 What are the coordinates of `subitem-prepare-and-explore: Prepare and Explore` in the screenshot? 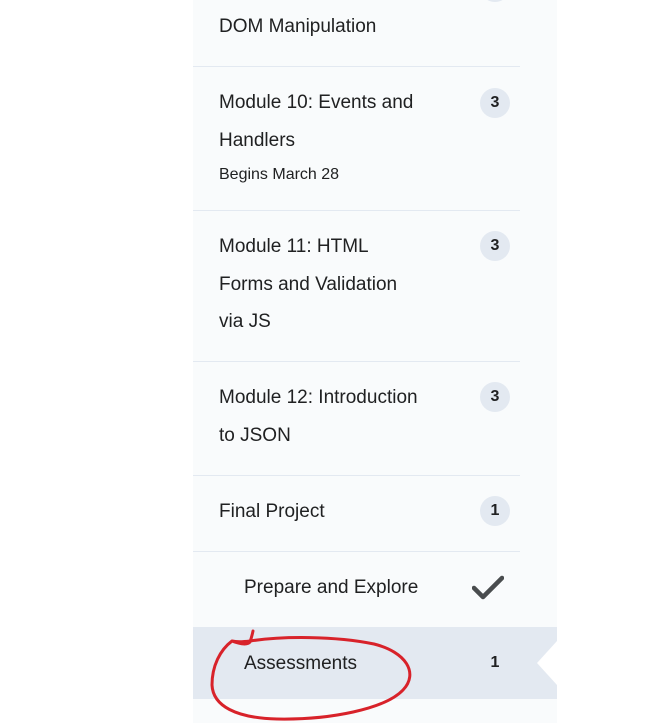 It's located at (356, 590).